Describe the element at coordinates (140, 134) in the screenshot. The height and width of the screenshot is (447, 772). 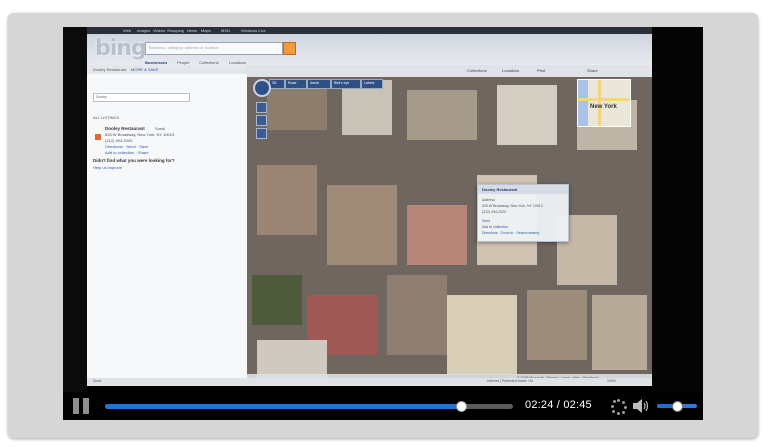
I see `result-address: 625 W Broadway, New York, NY 10013` at that location.